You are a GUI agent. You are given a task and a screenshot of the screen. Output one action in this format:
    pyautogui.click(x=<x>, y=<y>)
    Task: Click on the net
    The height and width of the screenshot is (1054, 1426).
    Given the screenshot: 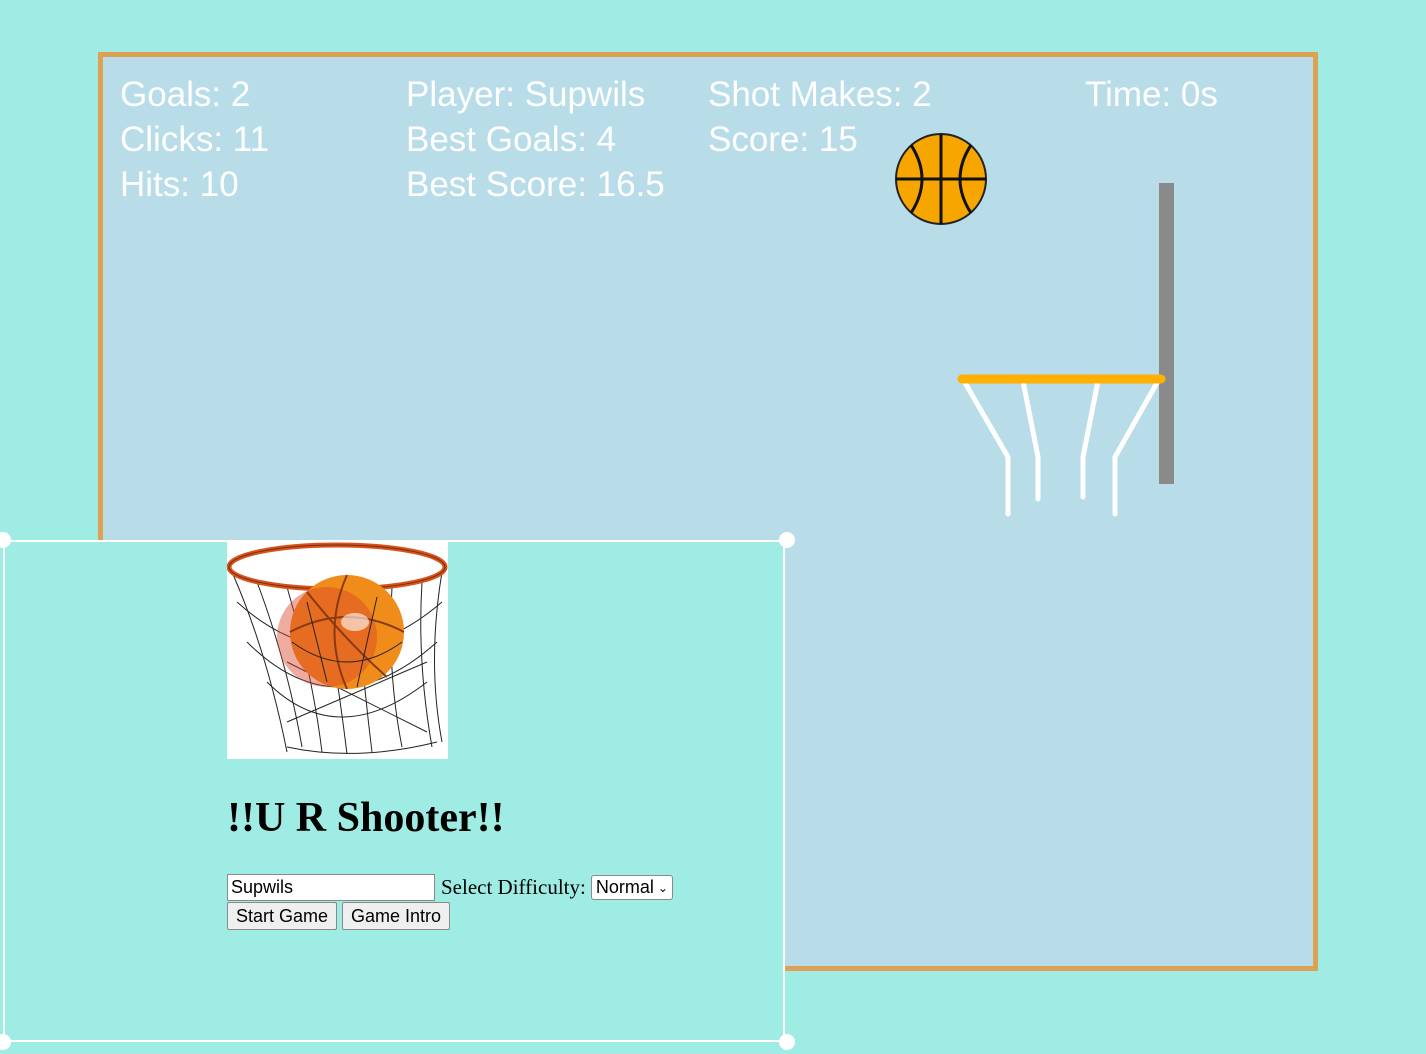 What is the action you would take?
    pyautogui.click(x=1061, y=447)
    